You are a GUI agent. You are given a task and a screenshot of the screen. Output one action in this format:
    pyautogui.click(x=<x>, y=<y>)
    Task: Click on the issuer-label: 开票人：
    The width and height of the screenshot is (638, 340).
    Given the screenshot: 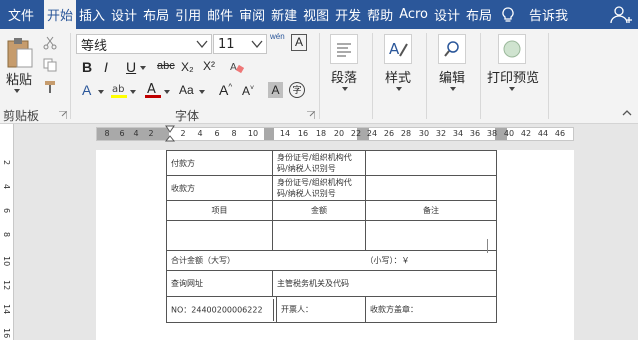 What is the action you would take?
    pyautogui.click(x=321, y=309)
    